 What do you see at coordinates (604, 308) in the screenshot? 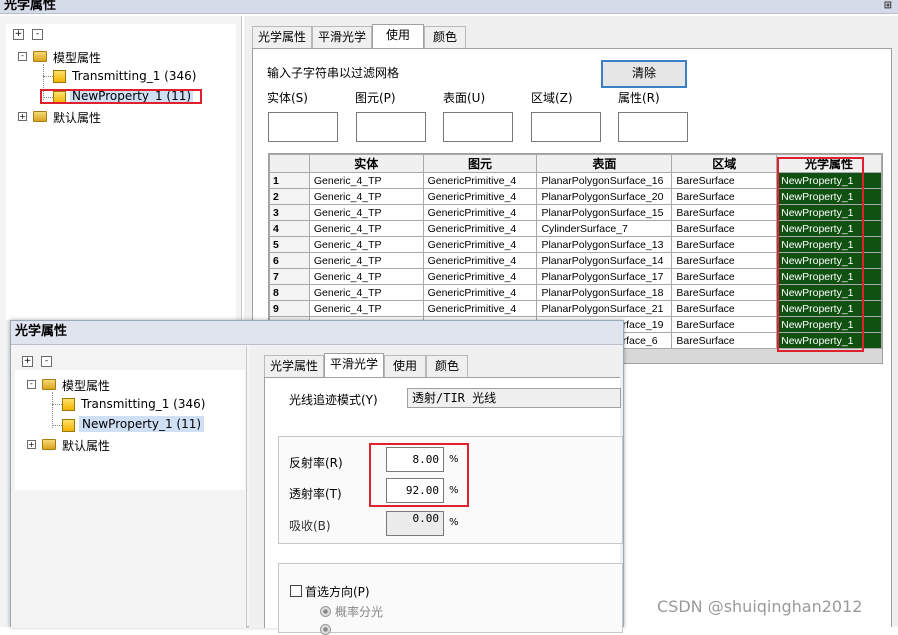
I see `table-cell: PlanarPolygonSurface_21` at bounding box center [604, 308].